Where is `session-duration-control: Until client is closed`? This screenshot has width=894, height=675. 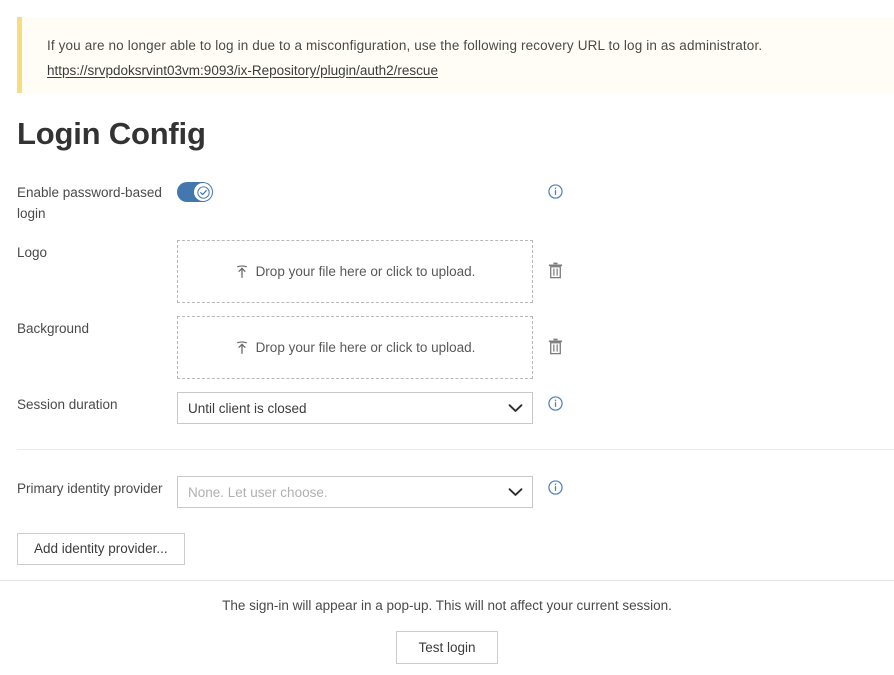
session-duration-control: Until client is closed is located at coordinates (355, 408).